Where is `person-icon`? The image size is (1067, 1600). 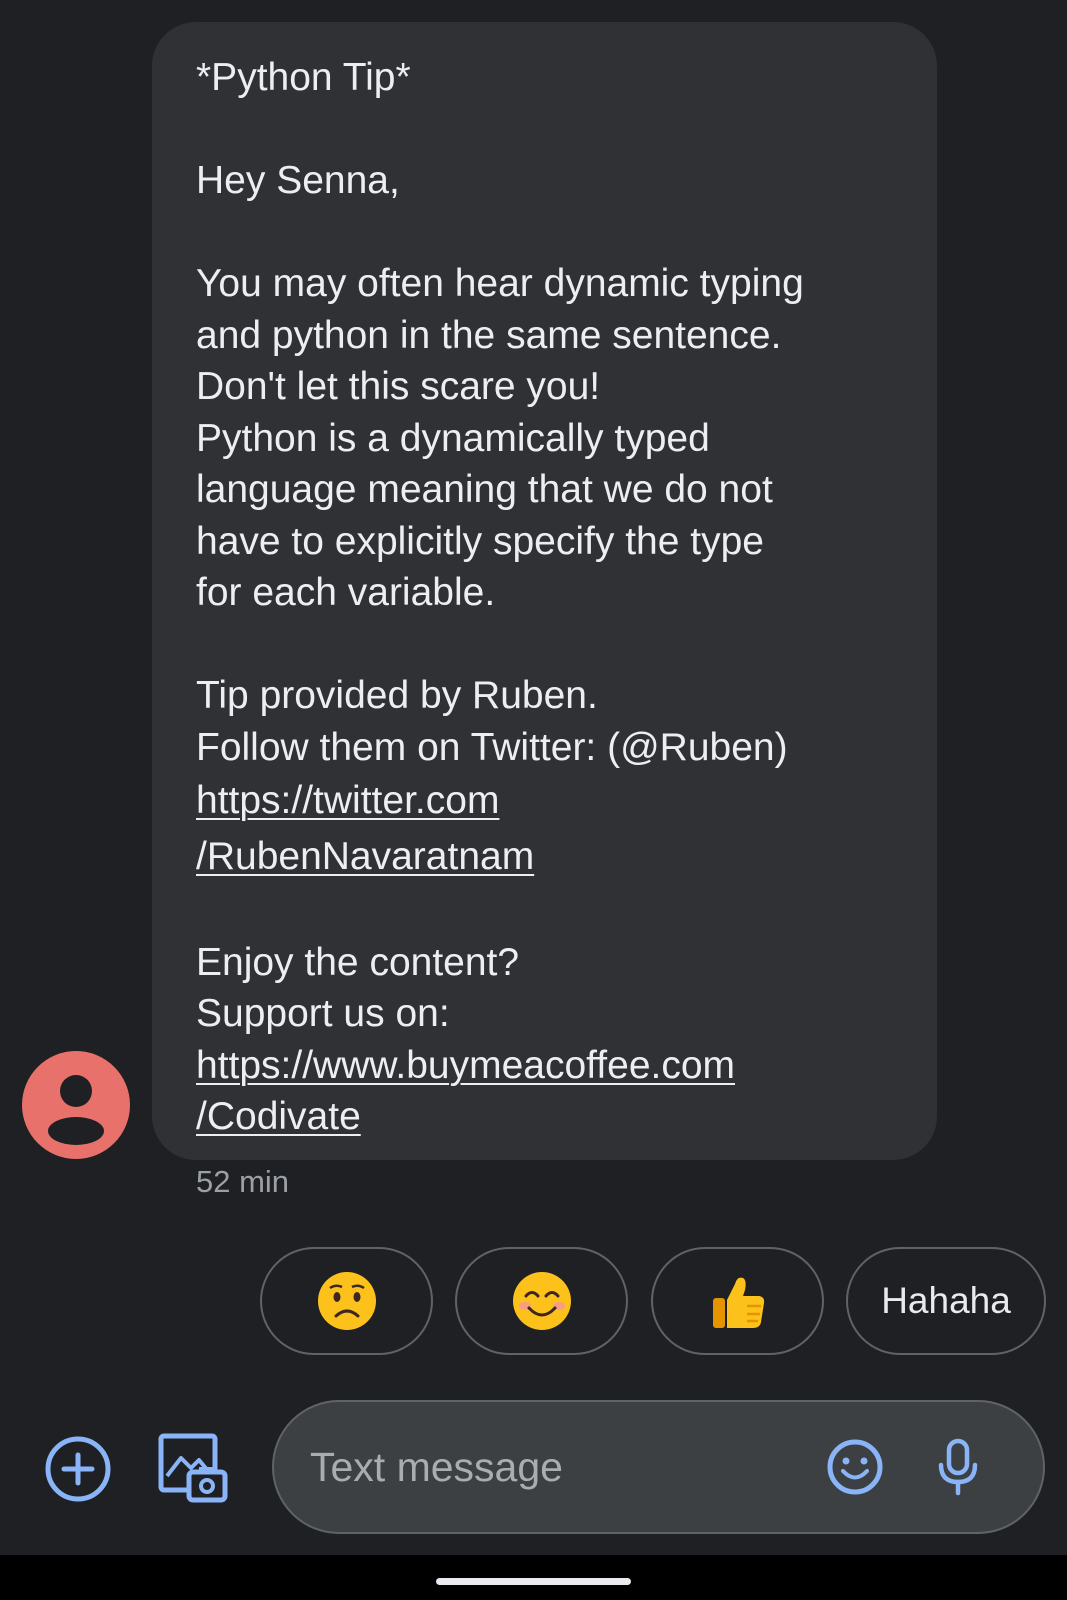
person-icon is located at coordinates (76, 1110).